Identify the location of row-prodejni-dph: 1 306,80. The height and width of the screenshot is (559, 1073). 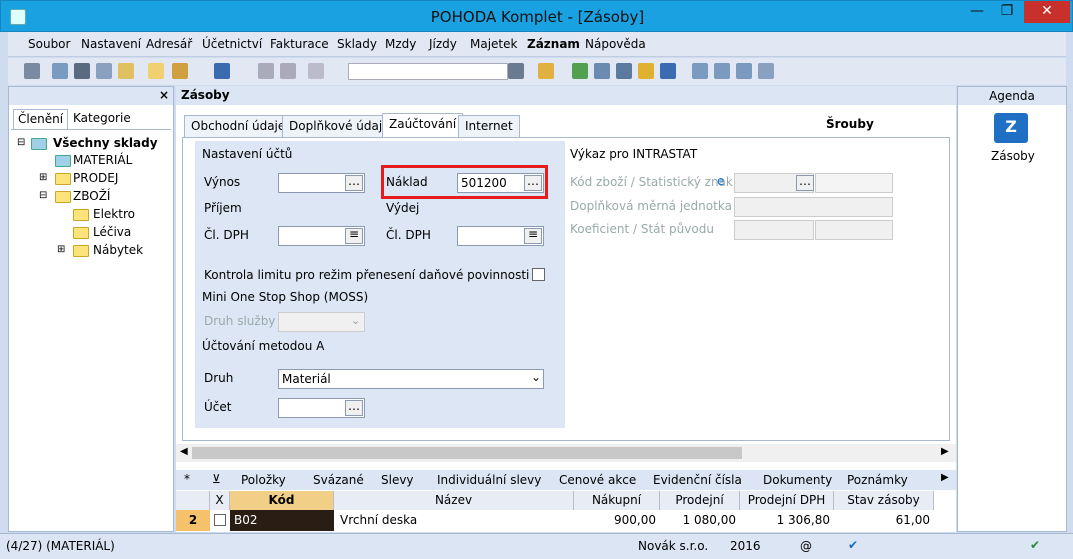
(785, 520).